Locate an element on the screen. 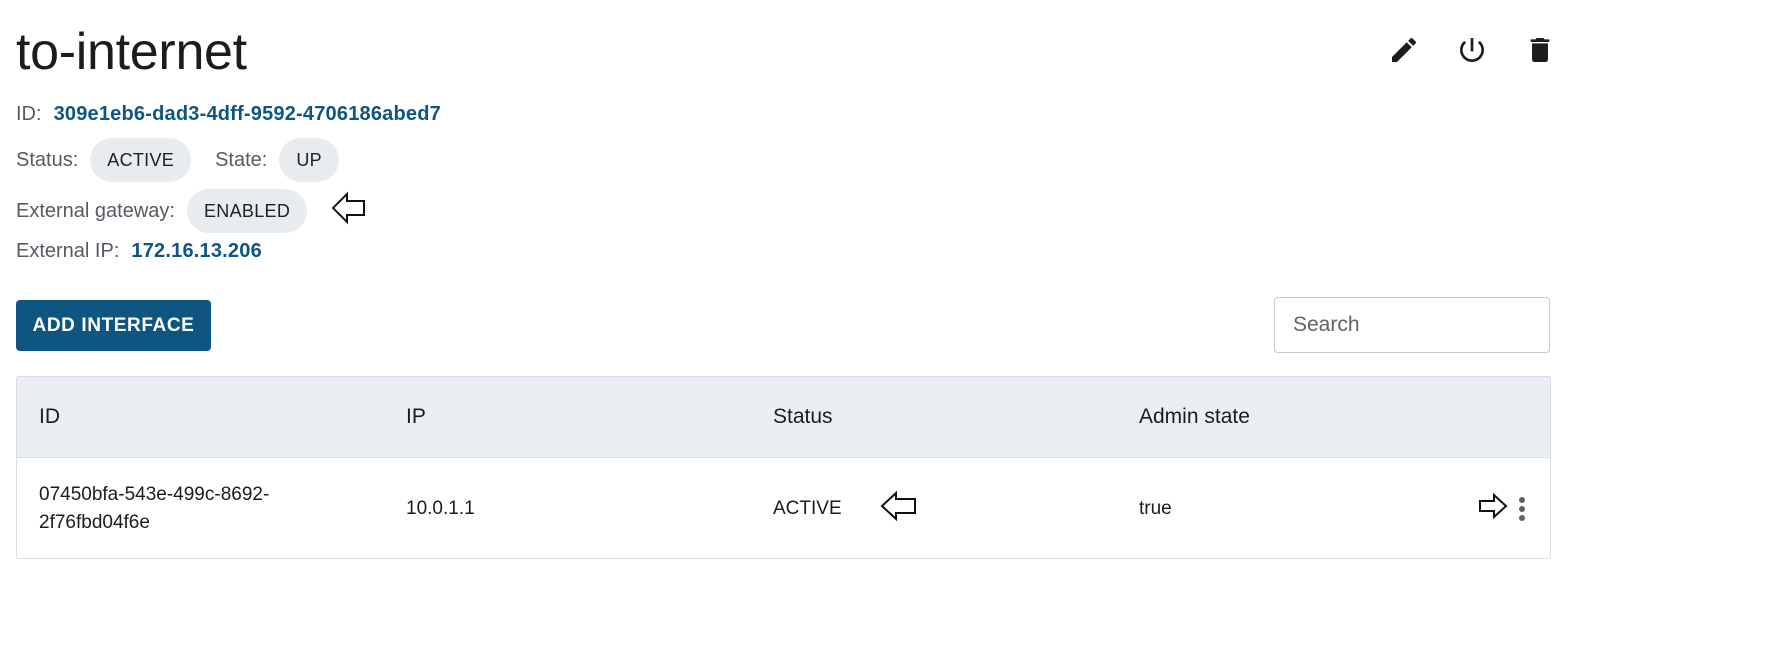  row-actions is located at coordinates (1505, 509).